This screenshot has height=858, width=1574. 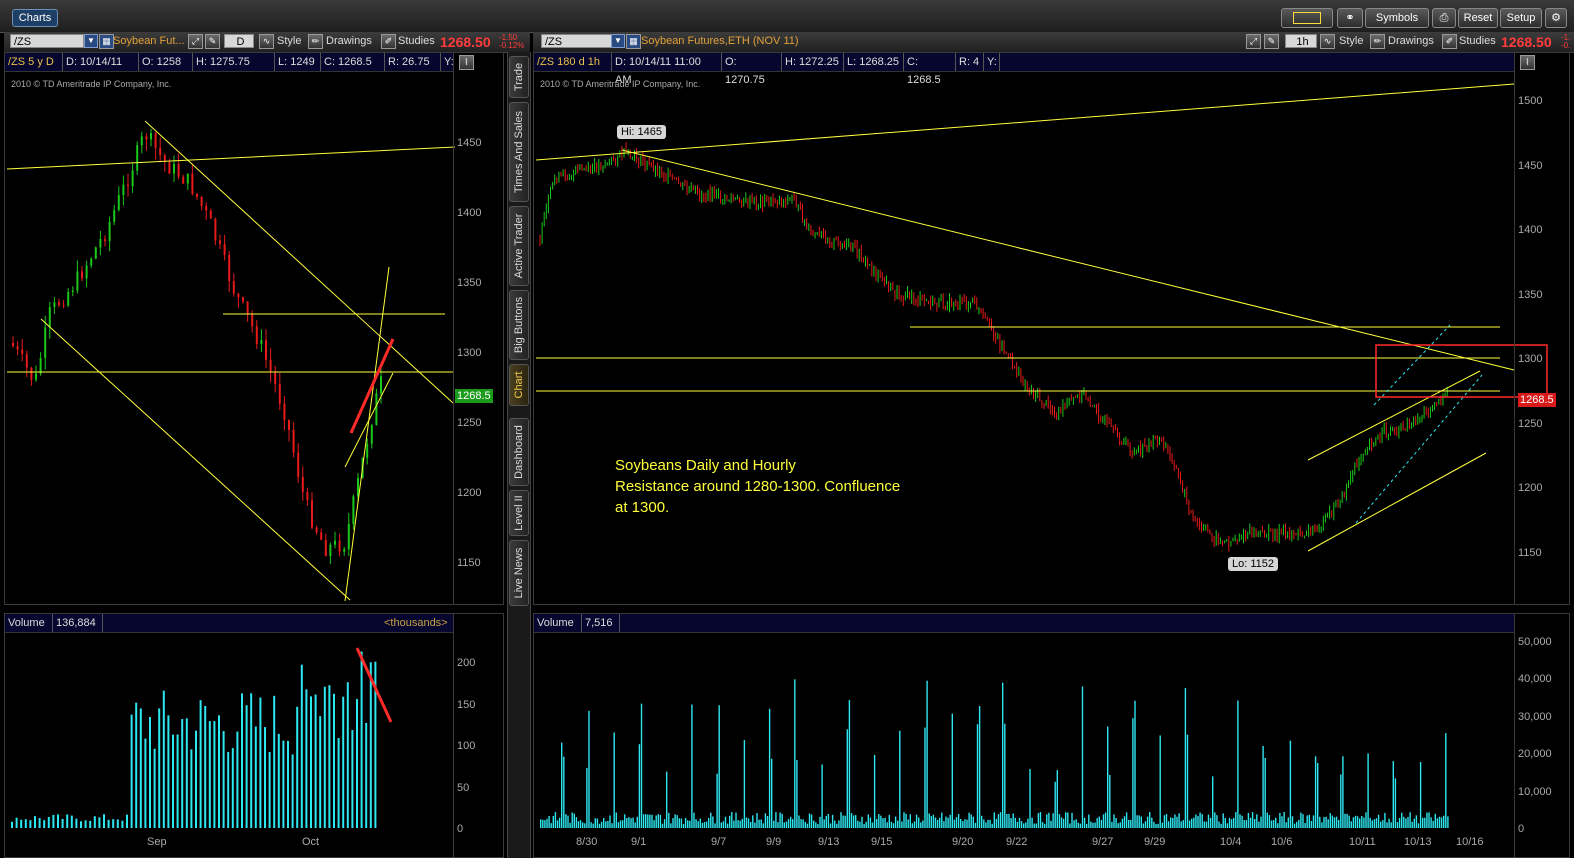 I want to click on reset-button: Reset, so click(x=1478, y=18).